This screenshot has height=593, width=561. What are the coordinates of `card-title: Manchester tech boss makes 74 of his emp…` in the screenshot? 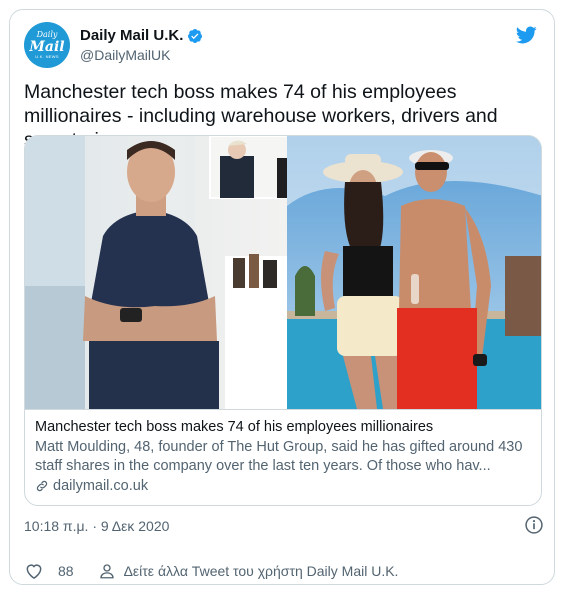 It's located at (284, 427).